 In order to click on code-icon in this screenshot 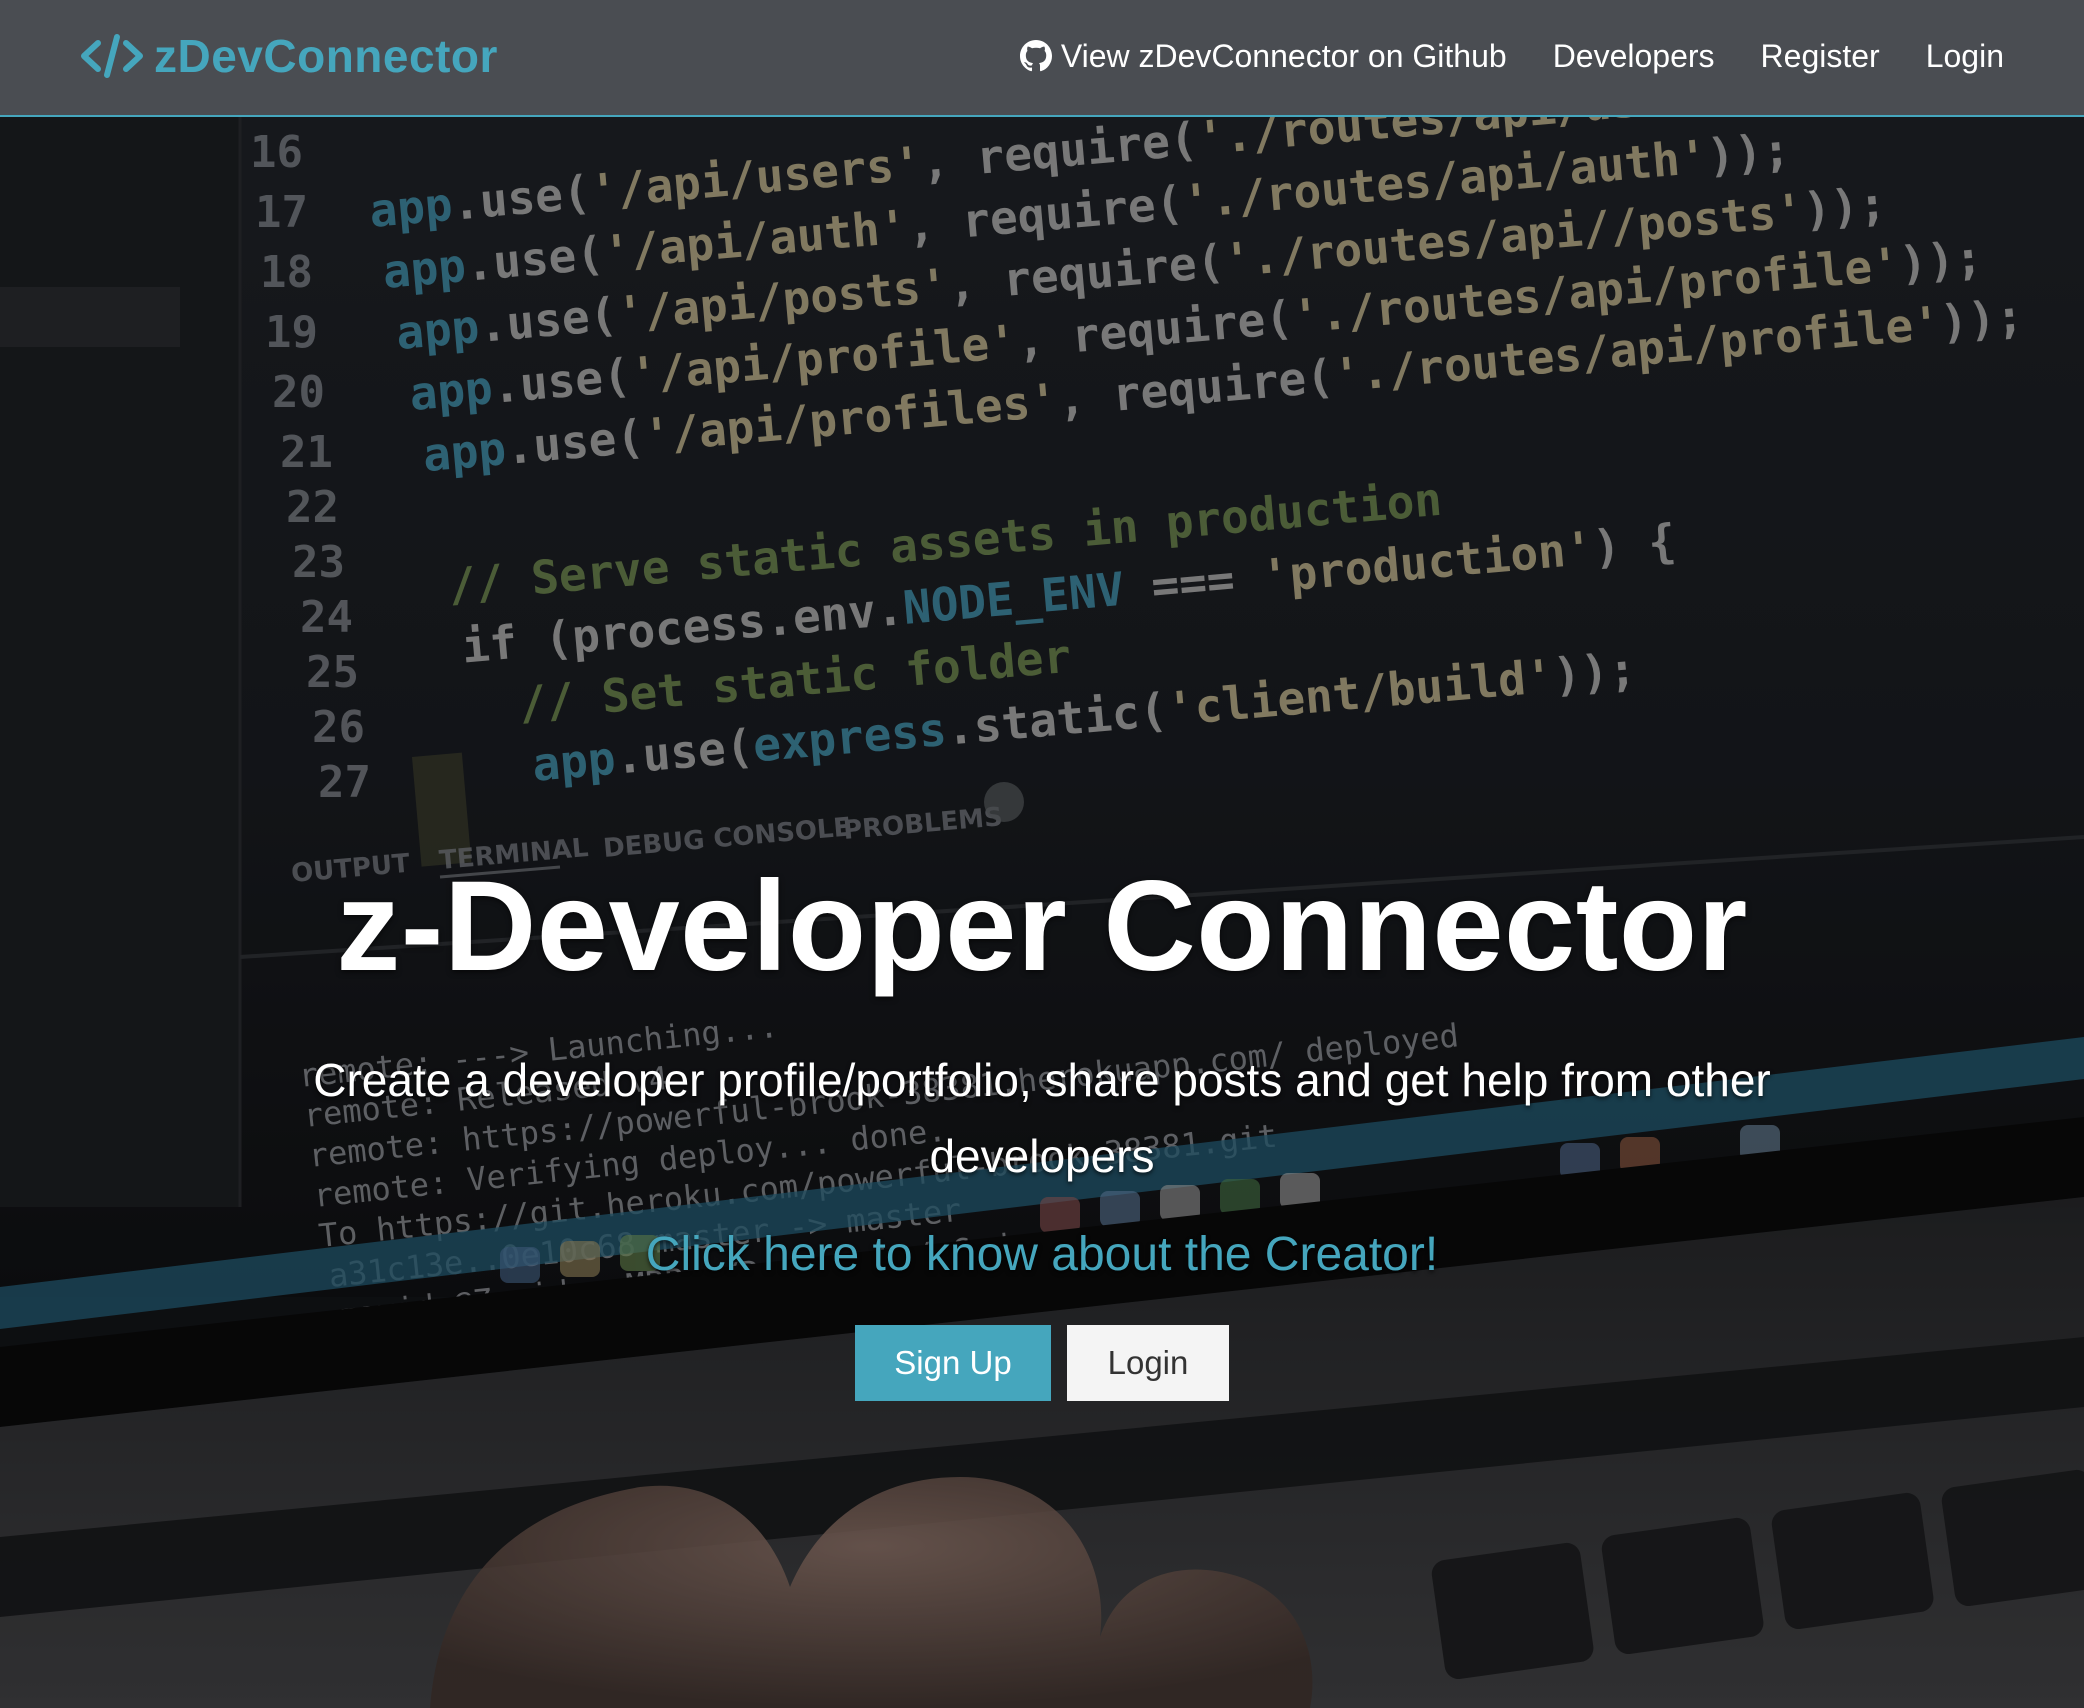, I will do `click(112, 56)`.